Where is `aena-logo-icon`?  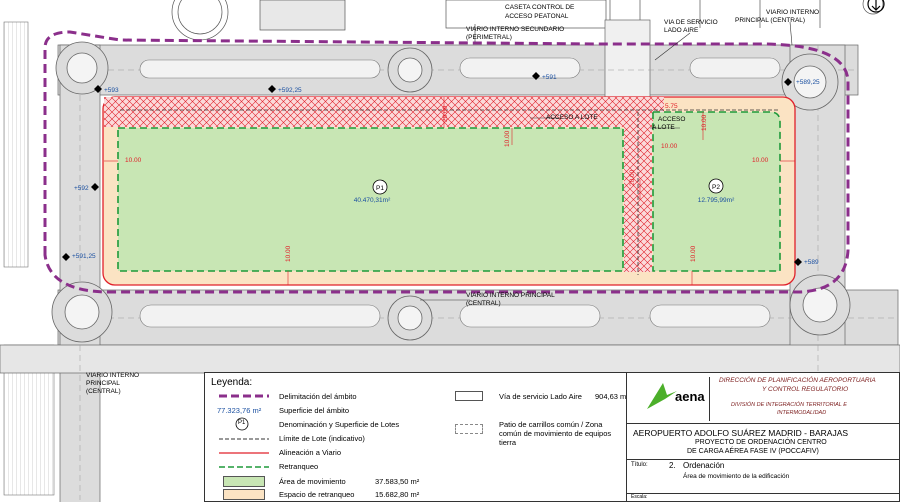
aena-logo-icon is located at coordinates (662, 396).